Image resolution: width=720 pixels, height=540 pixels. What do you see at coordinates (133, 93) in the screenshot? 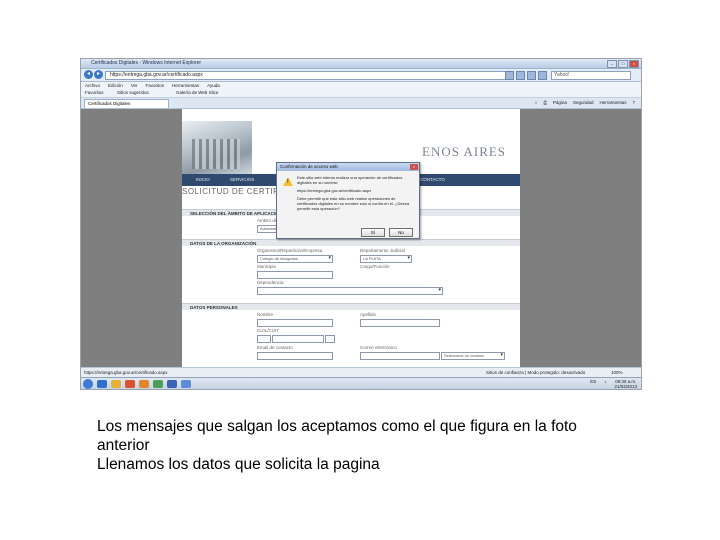
I see `fav-suggested-sites: Sitios sugeridos` at bounding box center [133, 93].